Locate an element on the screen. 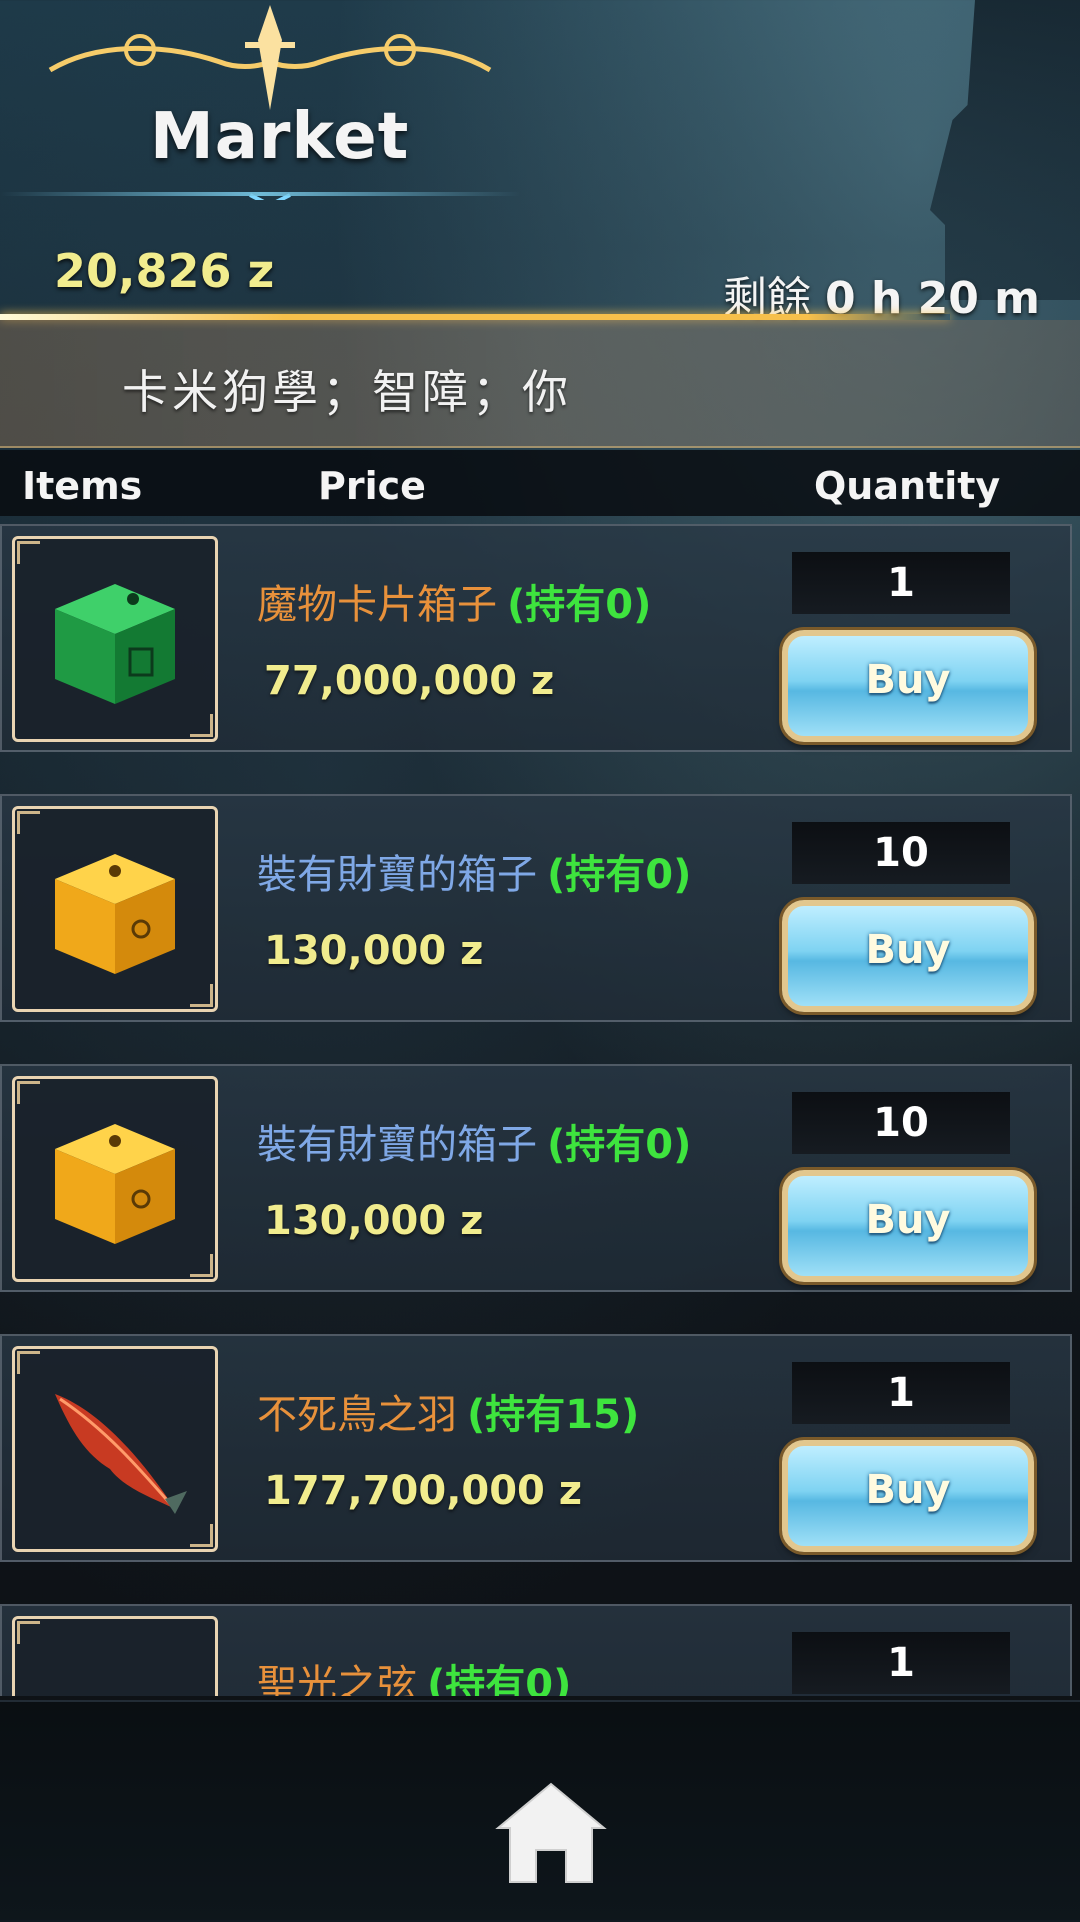 This screenshot has width=1080, height=1922. item-name: 聖光之弦 (持有0) is located at coordinates (414, 1674).